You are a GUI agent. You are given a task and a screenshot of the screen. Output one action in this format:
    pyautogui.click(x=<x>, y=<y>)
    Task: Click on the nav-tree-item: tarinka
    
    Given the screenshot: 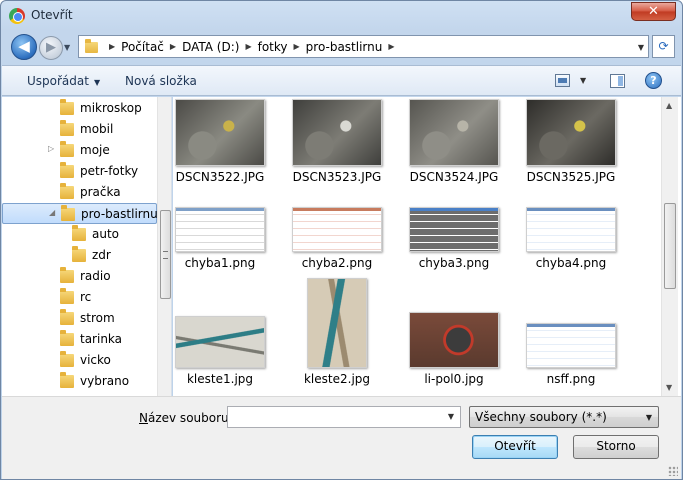 What is the action you would take?
    pyautogui.click(x=79, y=339)
    